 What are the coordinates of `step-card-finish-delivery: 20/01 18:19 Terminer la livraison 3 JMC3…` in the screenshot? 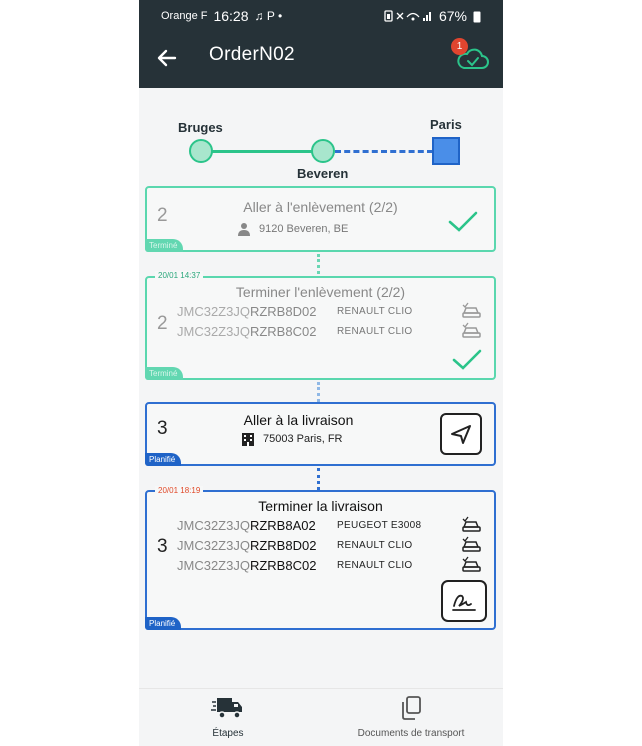 It's located at (320, 558).